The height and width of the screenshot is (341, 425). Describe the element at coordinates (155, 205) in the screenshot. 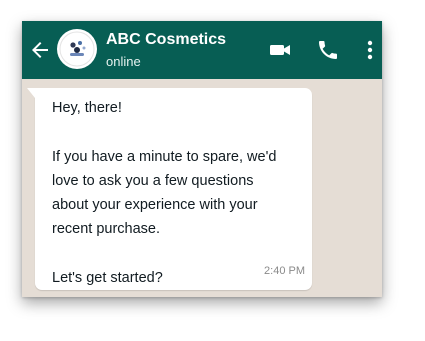

I see `message-line: about your experience with your` at that location.